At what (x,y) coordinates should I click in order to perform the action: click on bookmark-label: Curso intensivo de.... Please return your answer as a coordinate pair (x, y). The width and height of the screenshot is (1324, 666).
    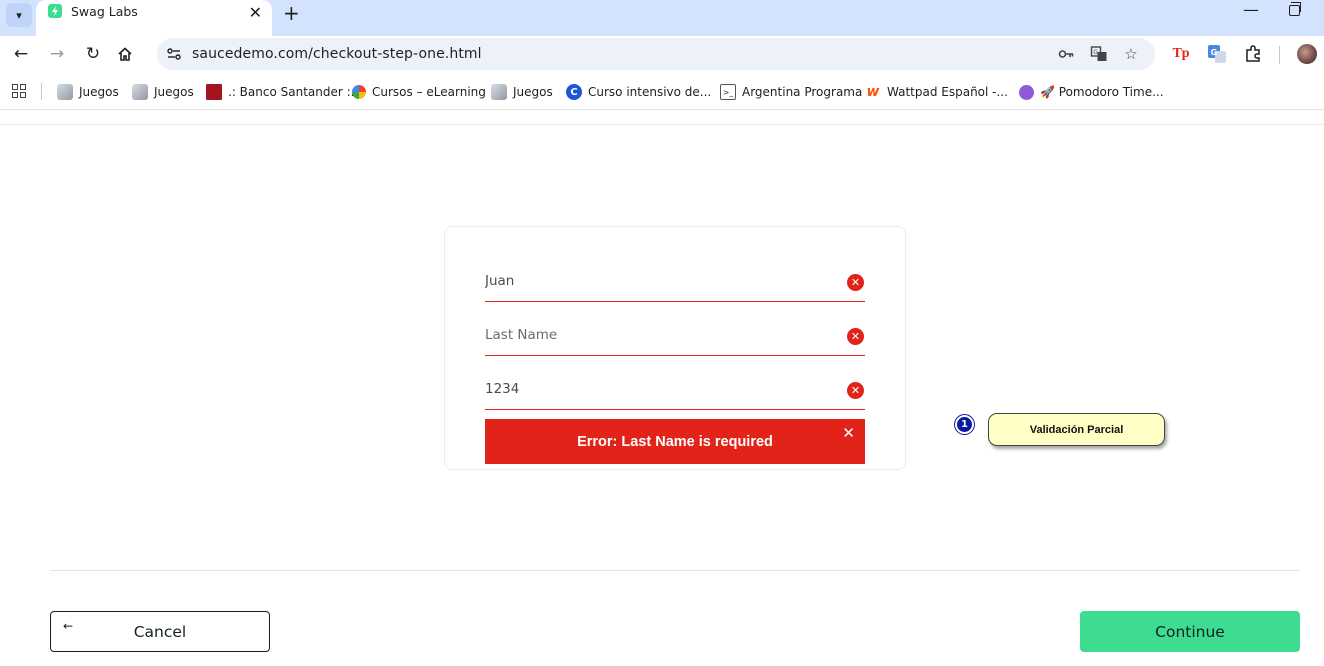
    Looking at the image, I should click on (650, 92).